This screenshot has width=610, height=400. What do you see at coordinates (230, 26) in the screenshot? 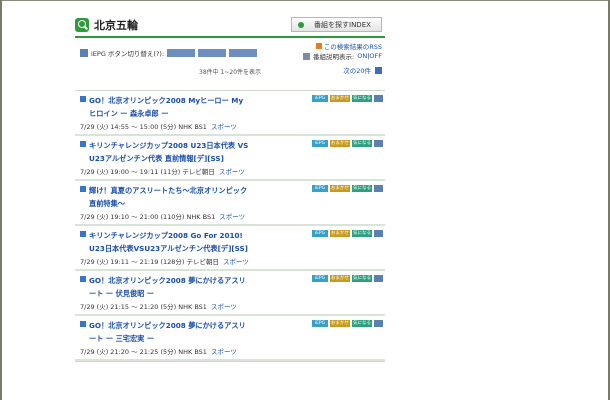
I see `results-header: 北京五輪 番組を探すINDEX` at bounding box center [230, 26].